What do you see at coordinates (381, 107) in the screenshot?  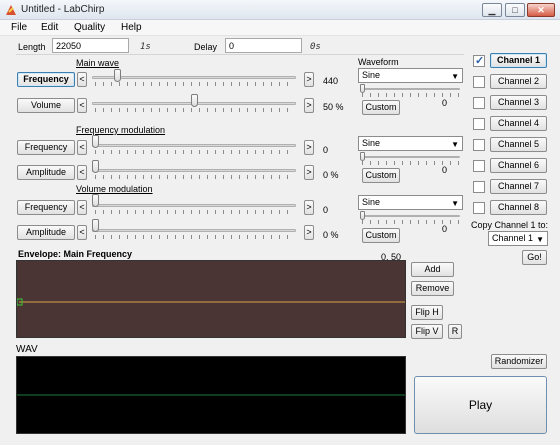 I see `main-custom-button: Custom` at bounding box center [381, 107].